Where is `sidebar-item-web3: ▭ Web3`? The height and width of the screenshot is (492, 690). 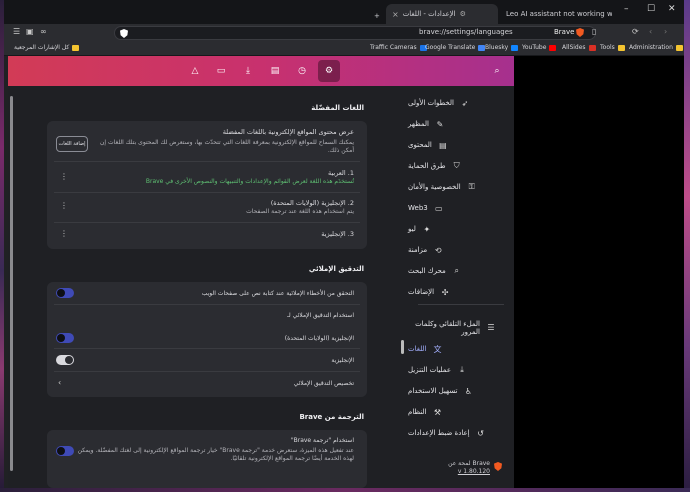 sidebar-item-web3: ▭ Web3 is located at coordinates (456, 208).